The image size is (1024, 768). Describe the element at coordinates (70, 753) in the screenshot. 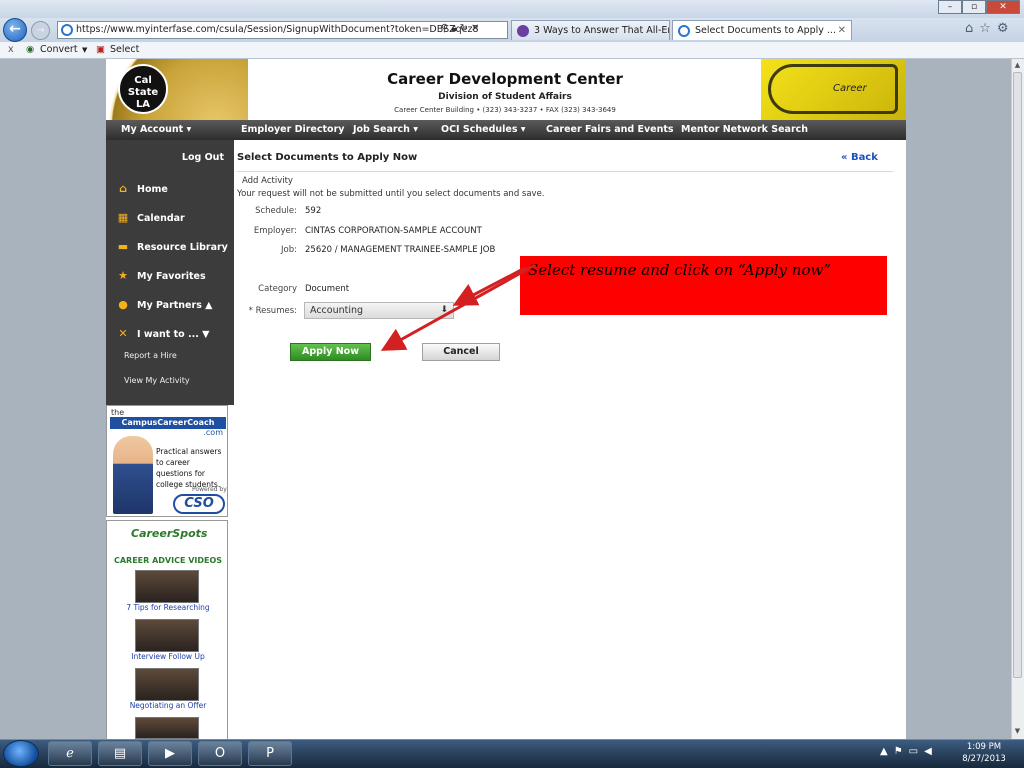

I see `taskbar-ie-icon: ℯ` at that location.